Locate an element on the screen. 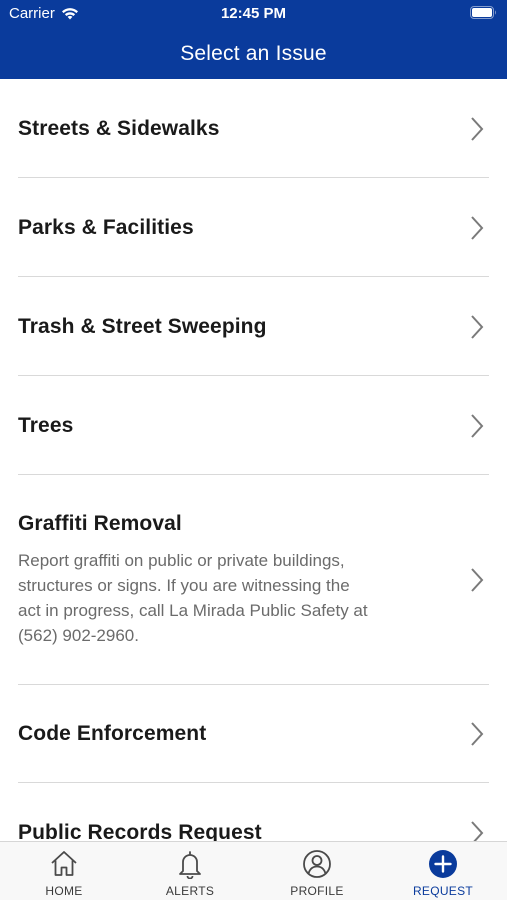  profile-icon is located at coordinates (317, 864).